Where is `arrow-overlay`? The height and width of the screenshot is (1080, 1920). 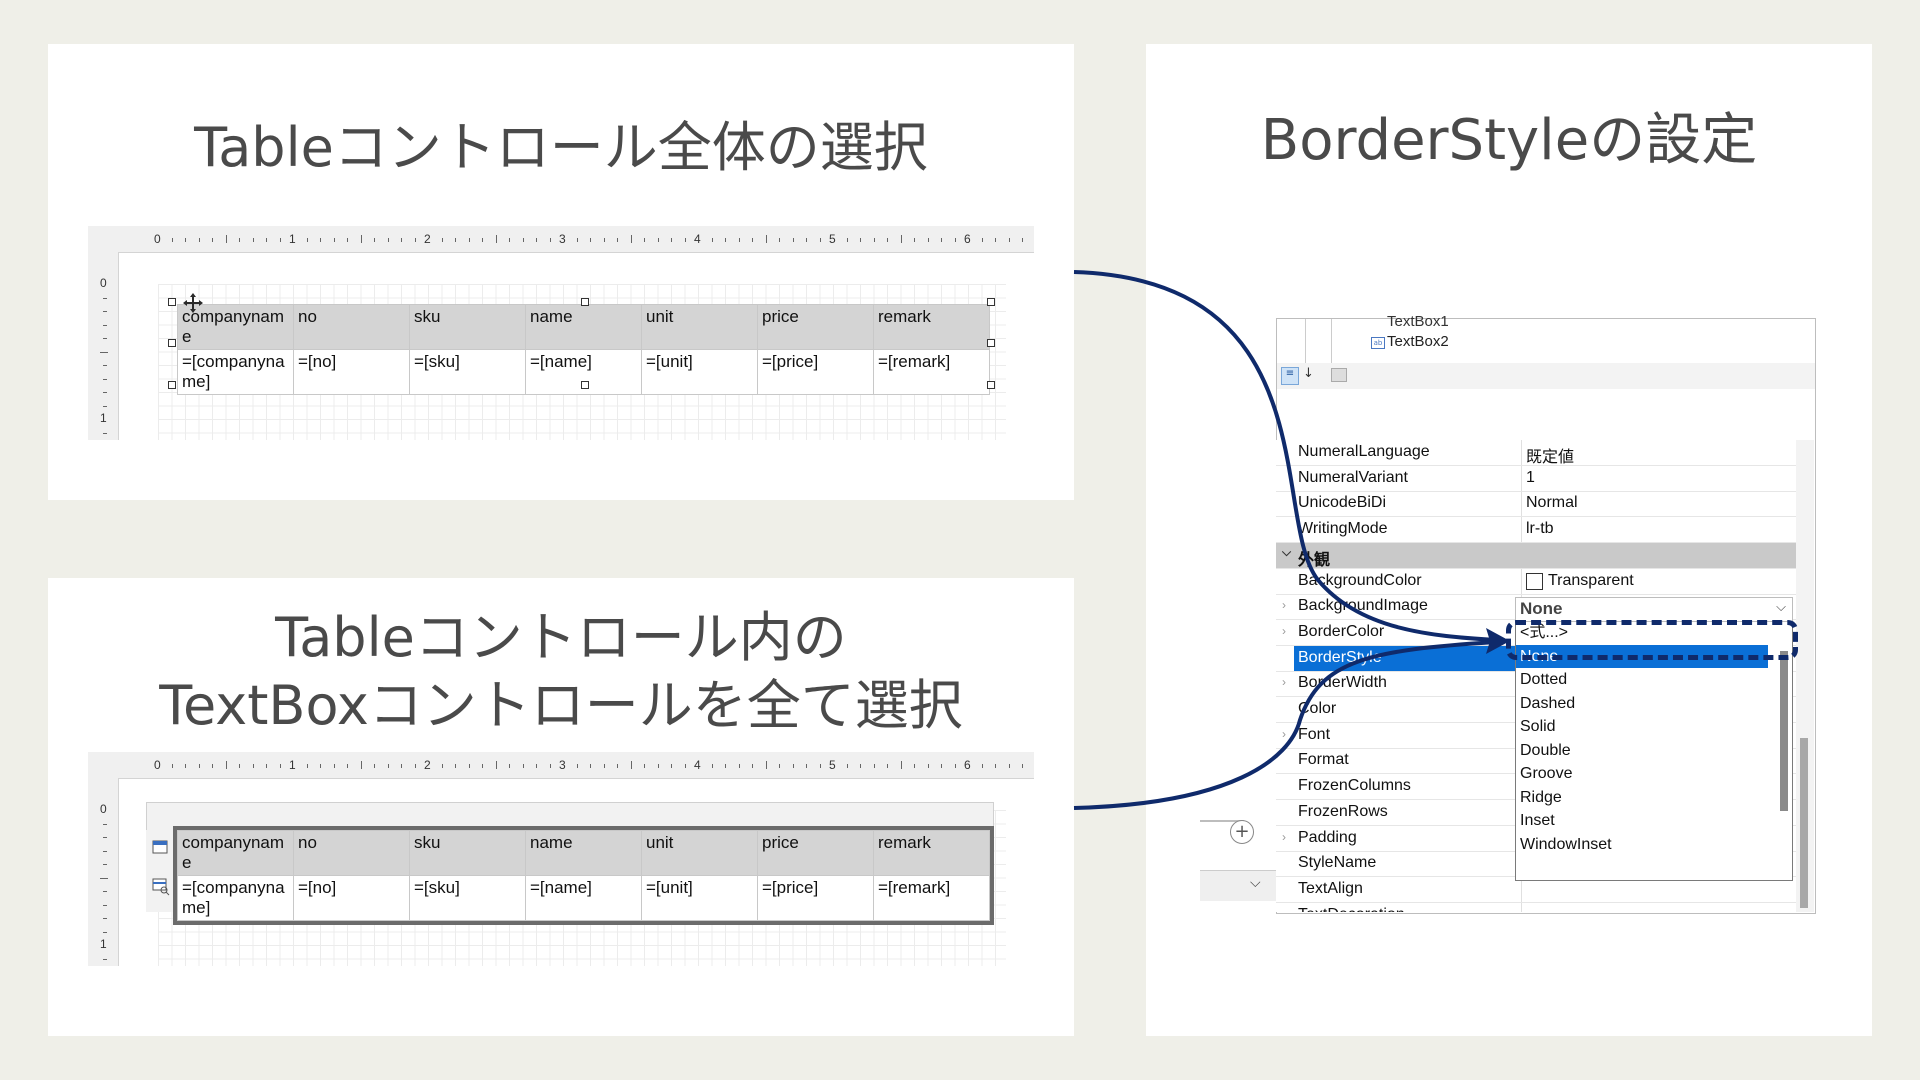
arrow-overlay is located at coordinates (1291, 540).